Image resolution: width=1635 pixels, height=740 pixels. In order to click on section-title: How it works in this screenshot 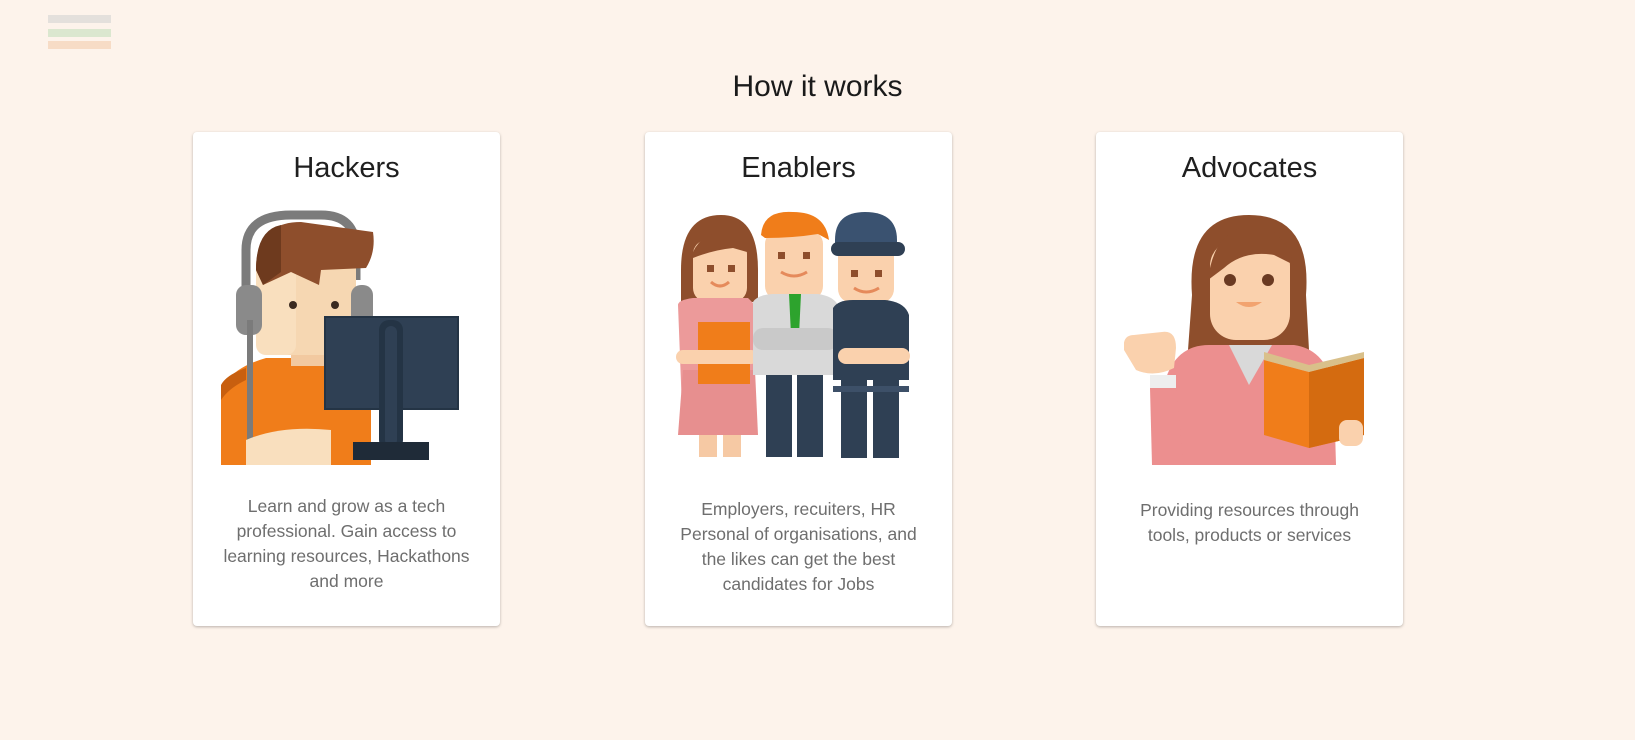, I will do `click(817, 86)`.